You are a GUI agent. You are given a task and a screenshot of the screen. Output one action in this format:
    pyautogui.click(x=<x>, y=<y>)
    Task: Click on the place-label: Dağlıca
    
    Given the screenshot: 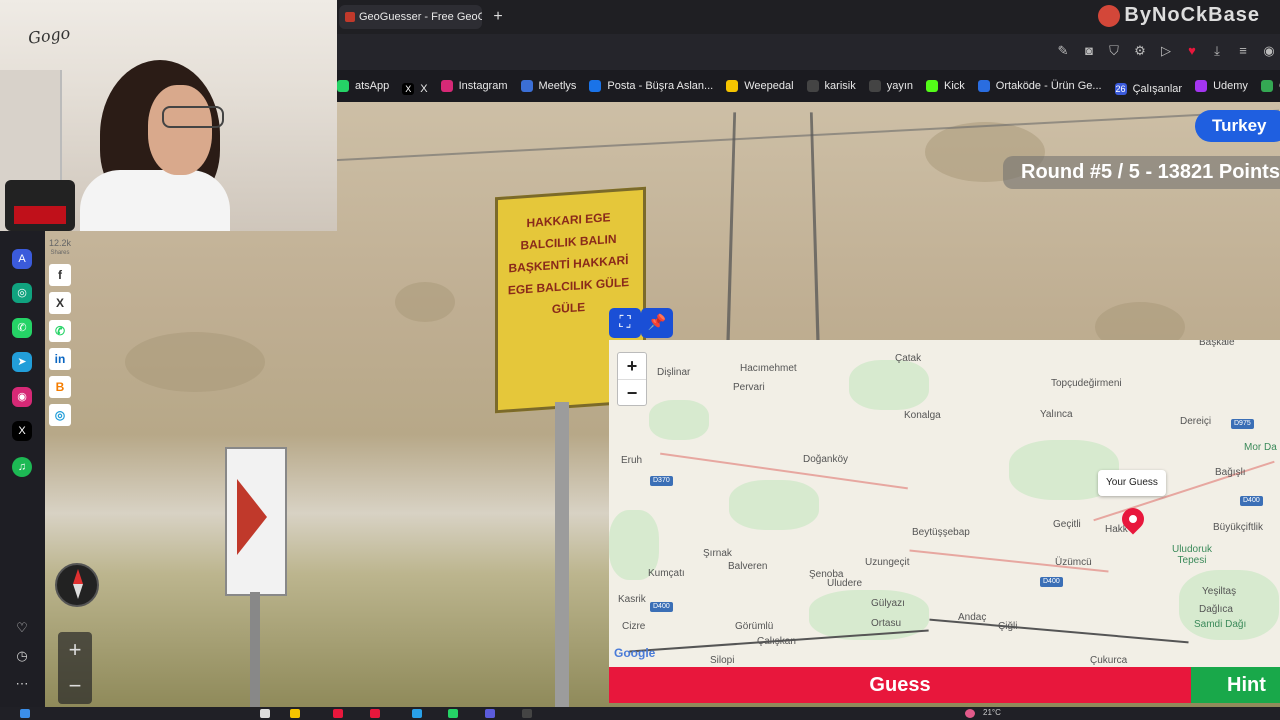 What is the action you would take?
    pyautogui.click(x=1216, y=609)
    